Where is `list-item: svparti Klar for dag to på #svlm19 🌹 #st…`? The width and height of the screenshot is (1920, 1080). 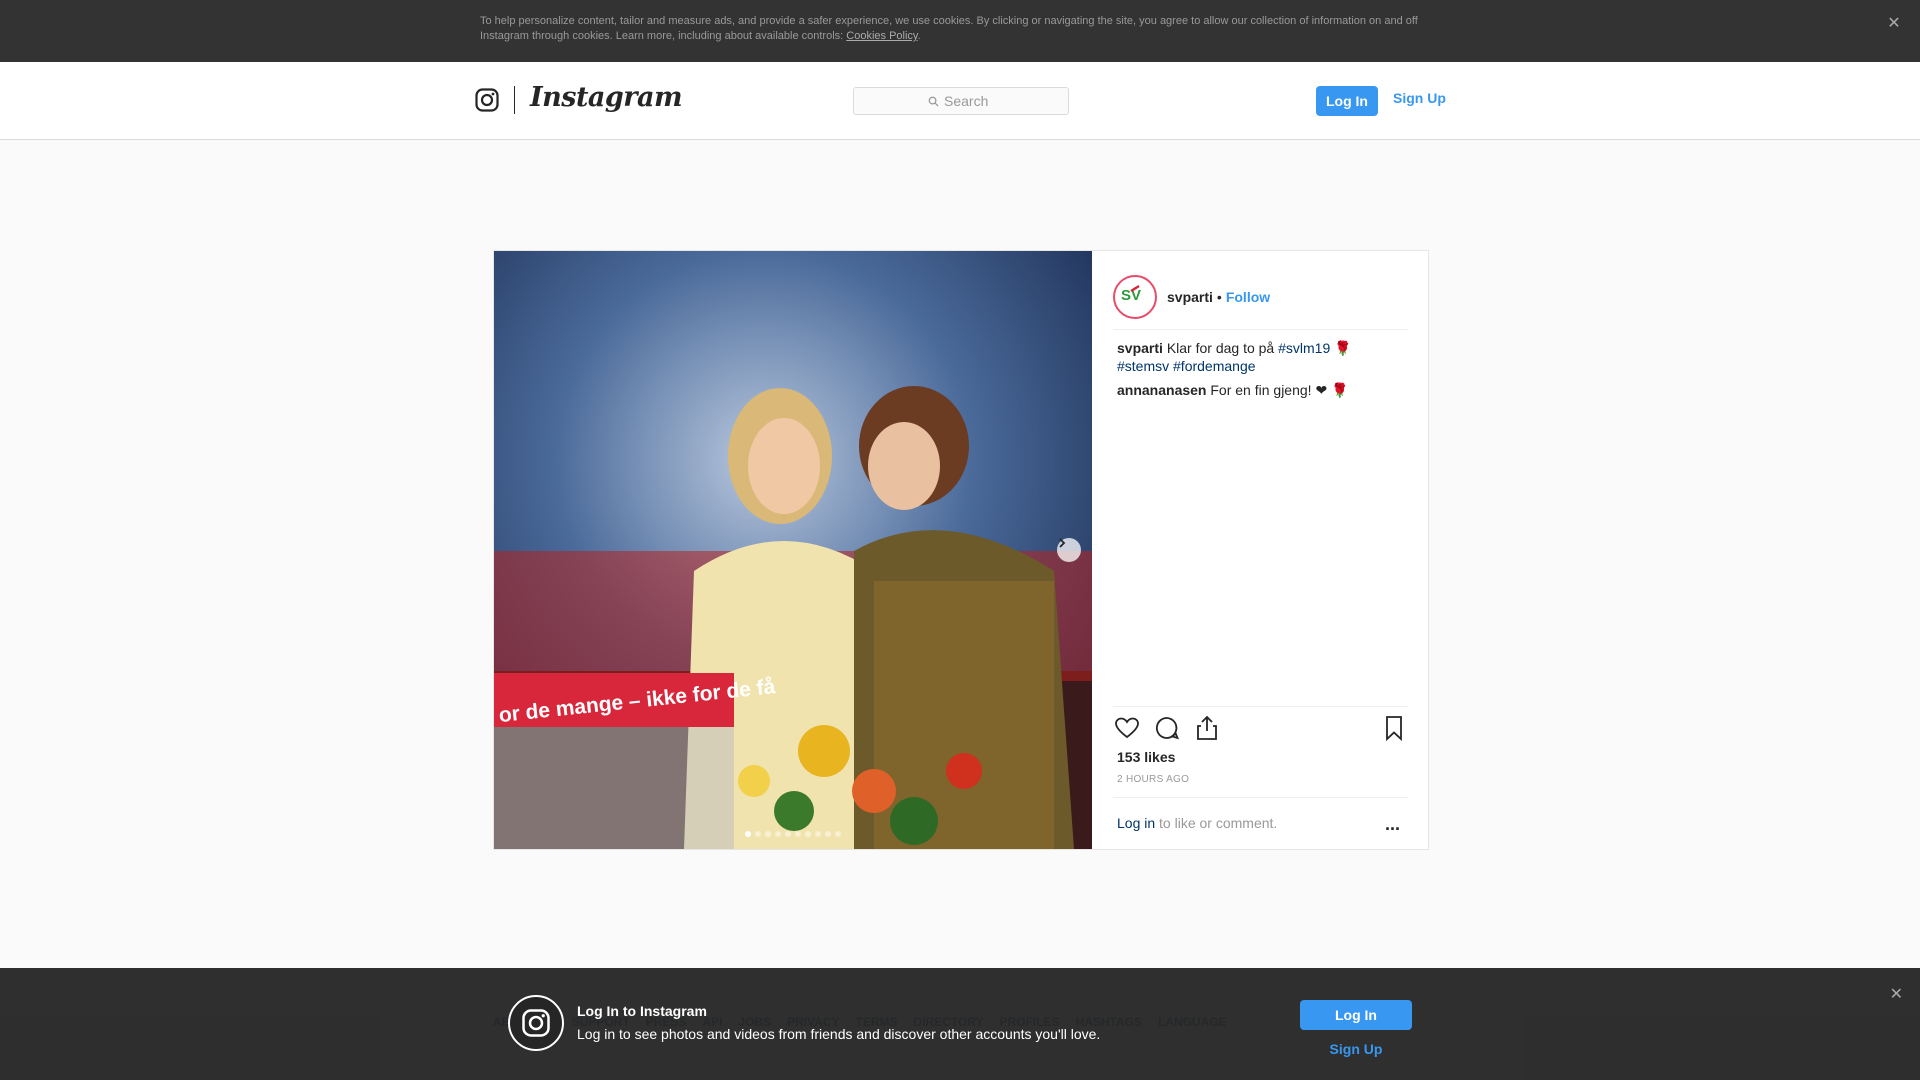 list-item: svparti Klar for dag to på #svlm19 🌹 #st… is located at coordinates (1262, 357).